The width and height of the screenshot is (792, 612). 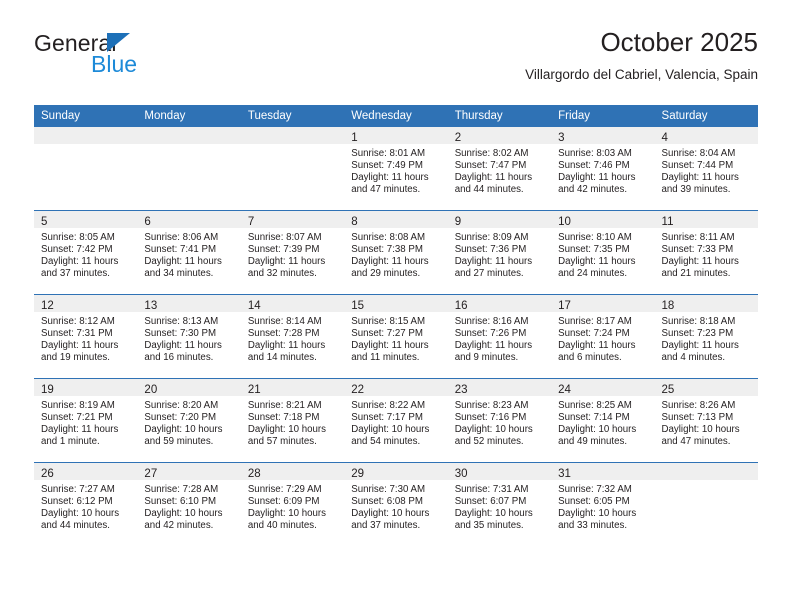 What do you see at coordinates (354, 138) in the screenshot?
I see `day-number: 1` at bounding box center [354, 138].